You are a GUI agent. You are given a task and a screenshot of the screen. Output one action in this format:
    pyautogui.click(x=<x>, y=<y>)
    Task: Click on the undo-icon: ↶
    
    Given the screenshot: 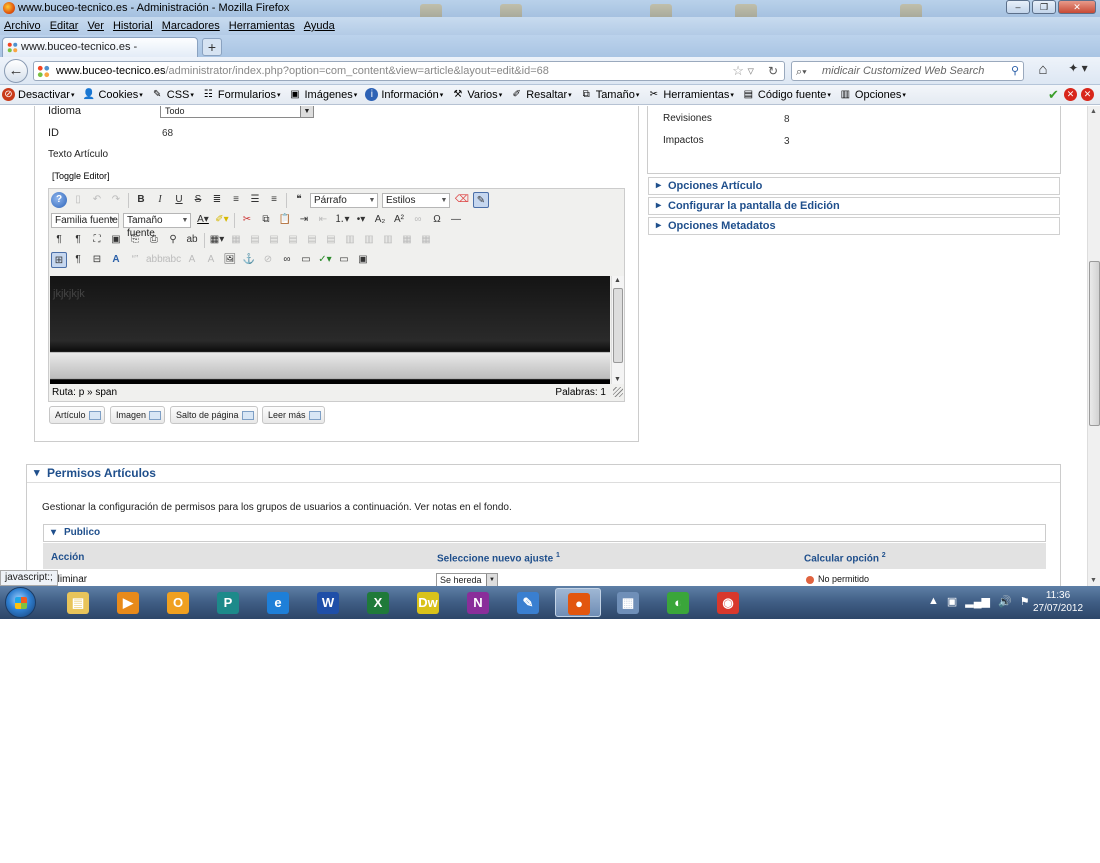 What is the action you would take?
    pyautogui.click(x=97, y=200)
    